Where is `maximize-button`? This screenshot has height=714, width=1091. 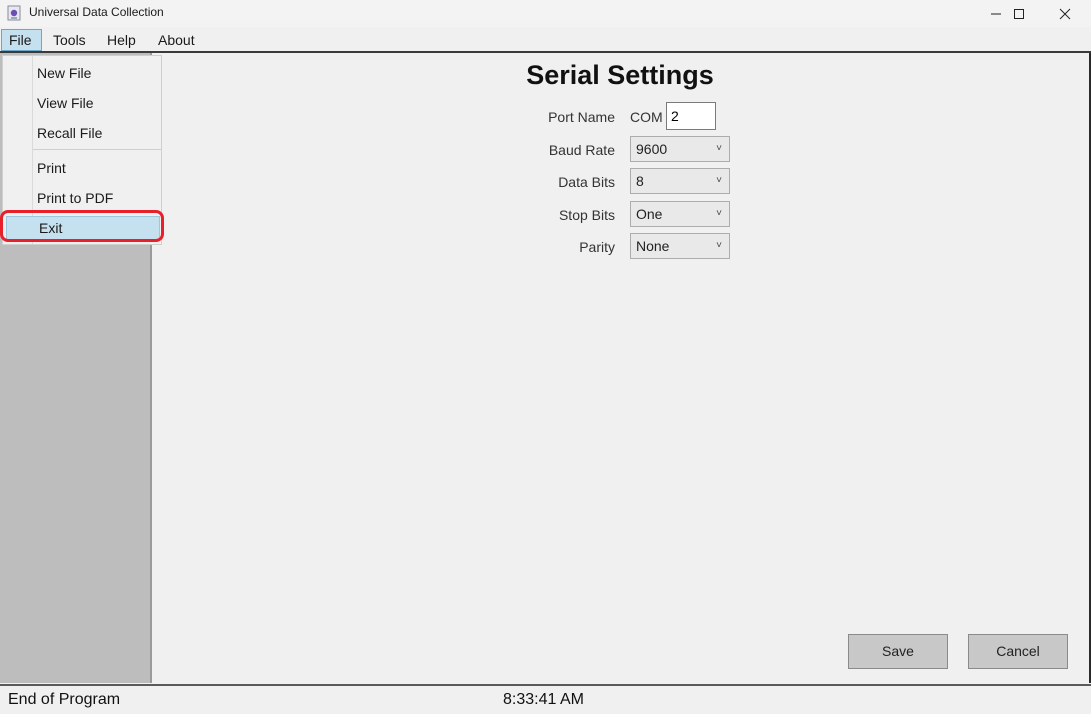
maximize-button is located at coordinates (1019, 13).